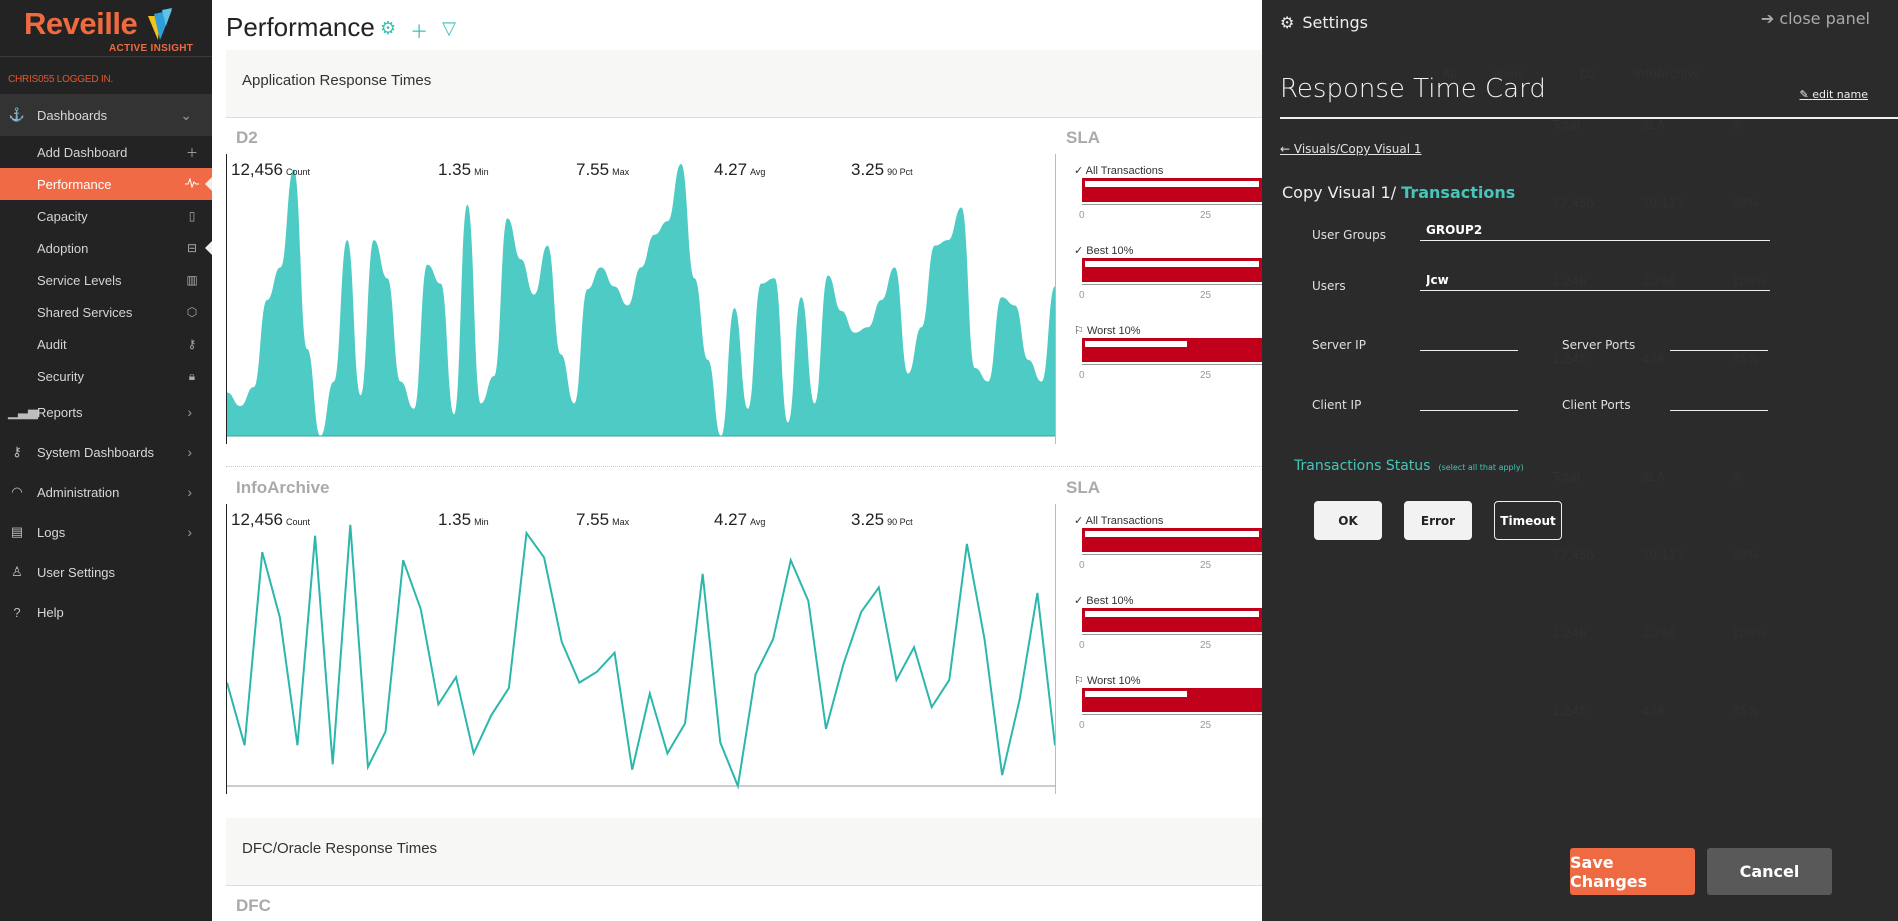  Describe the element at coordinates (106, 312) in the screenshot. I see `sidebar-item-shared-services: Shared Services ⬡` at that location.